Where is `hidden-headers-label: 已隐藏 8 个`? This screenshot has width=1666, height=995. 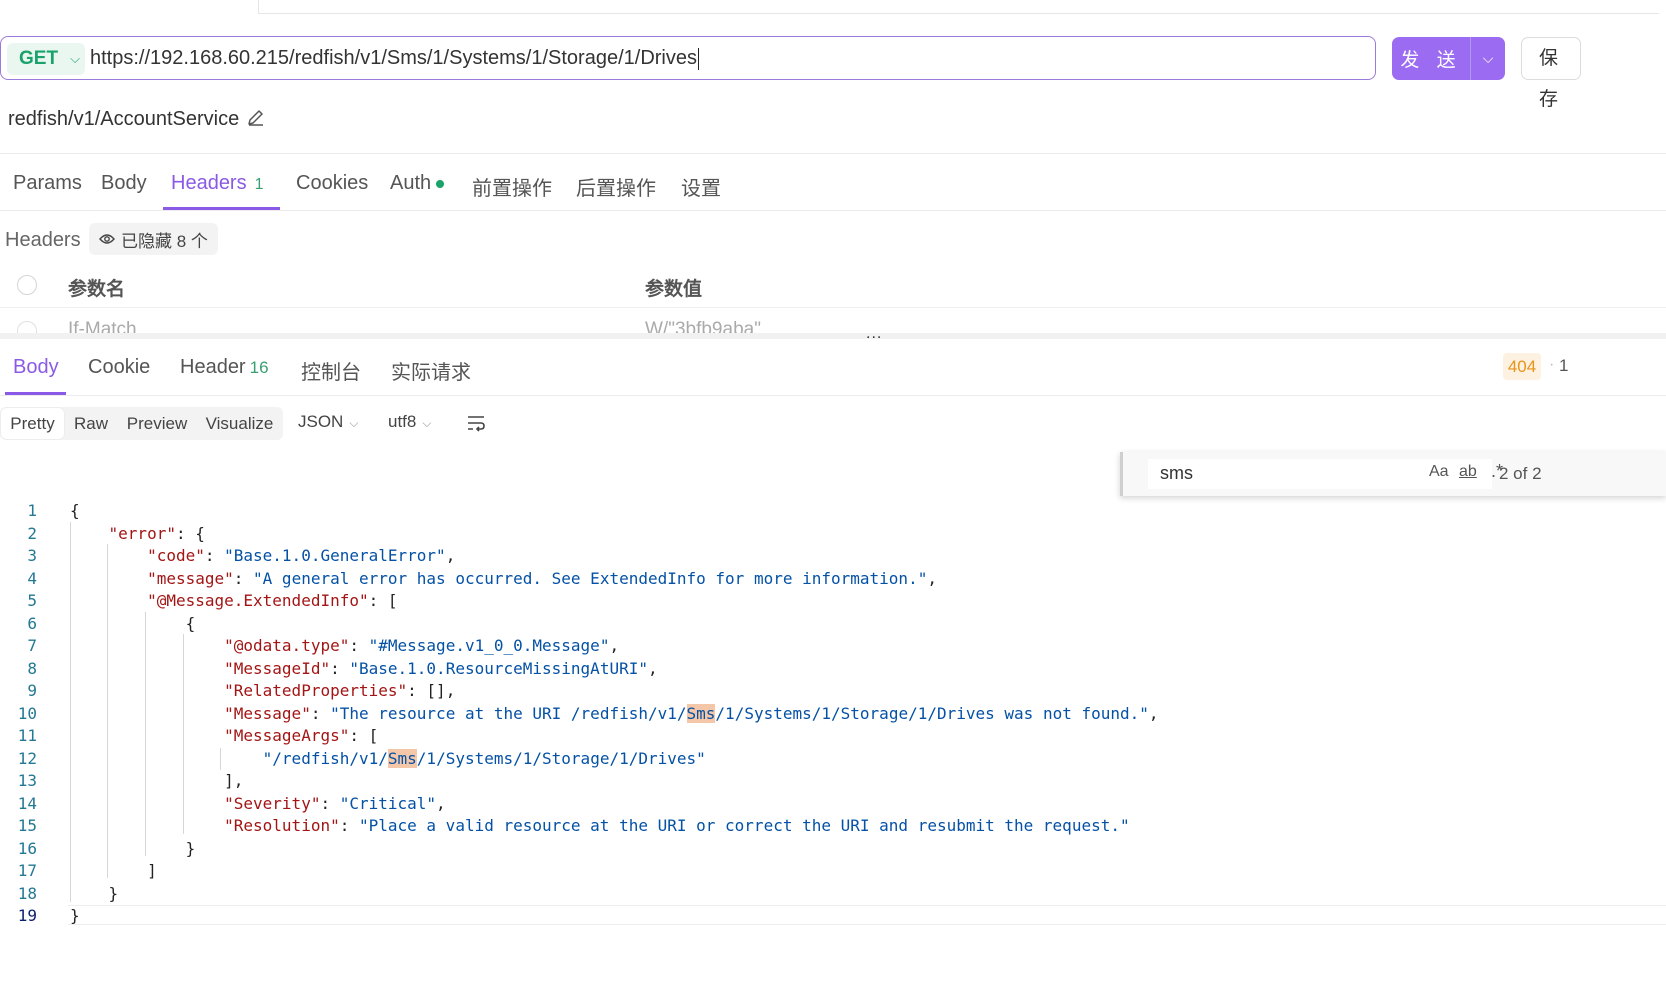 hidden-headers-label: 已隐藏 8 个 is located at coordinates (164, 241).